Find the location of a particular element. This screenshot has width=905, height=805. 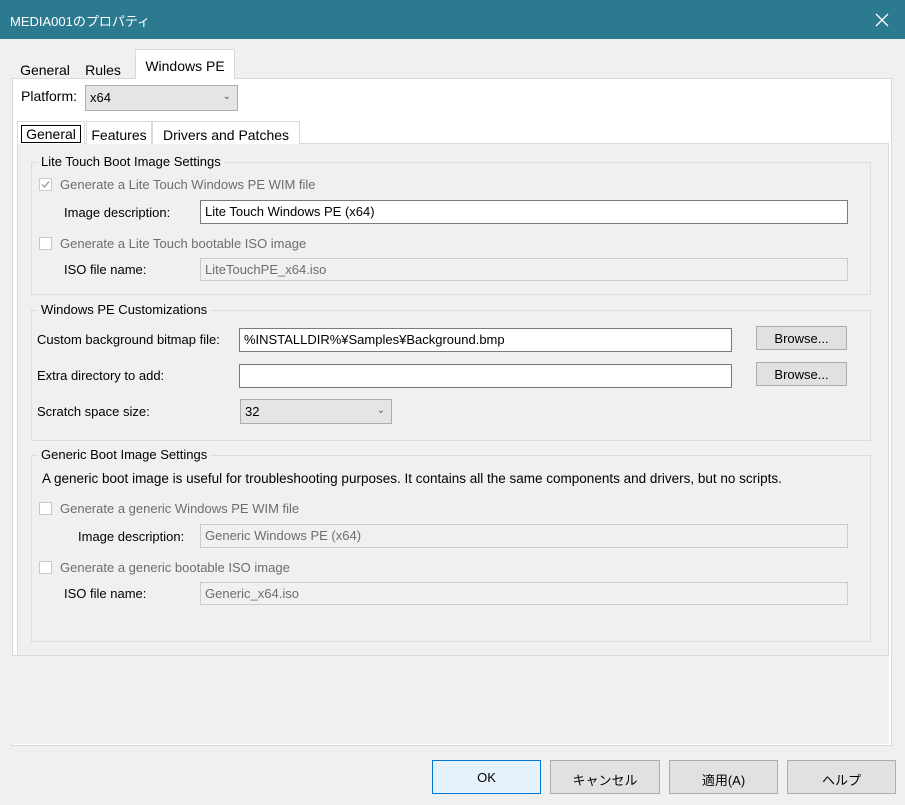

tab-windows-pe: Windows PE is located at coordinates (185, 64).